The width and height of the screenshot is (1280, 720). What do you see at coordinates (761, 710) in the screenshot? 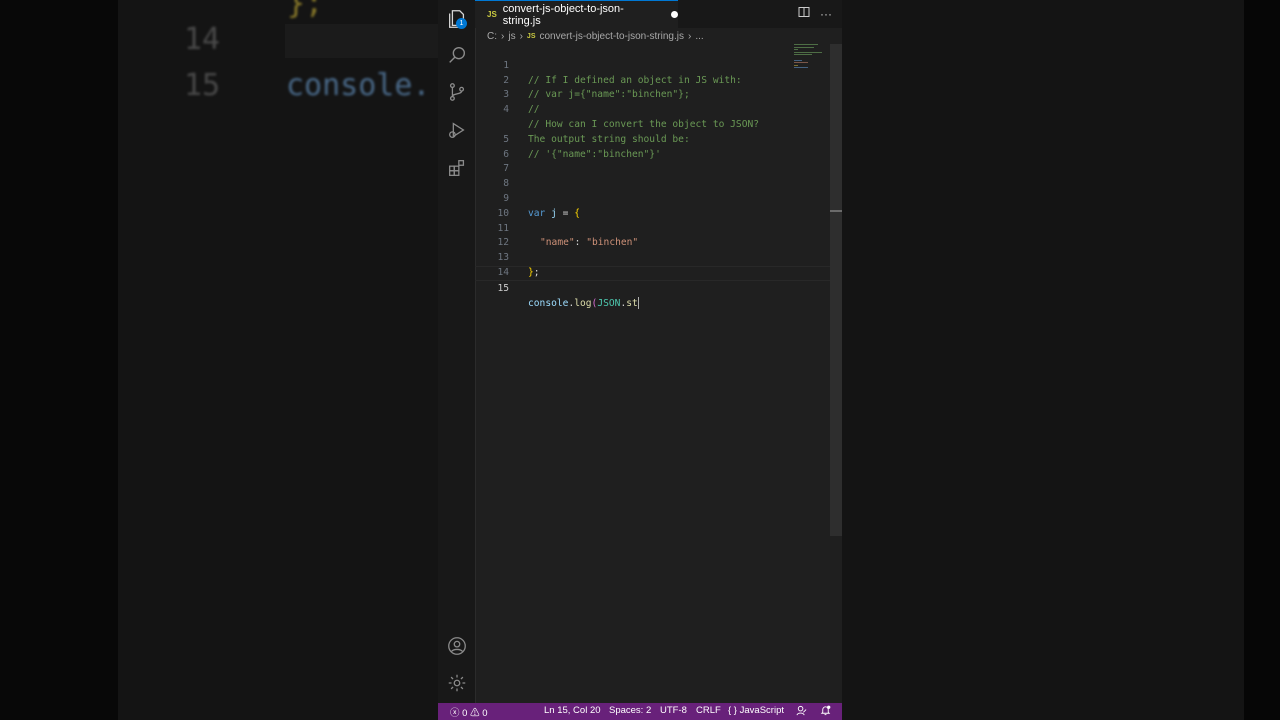
I see `language-label: JavaScript` at bounding box center [761, 710].